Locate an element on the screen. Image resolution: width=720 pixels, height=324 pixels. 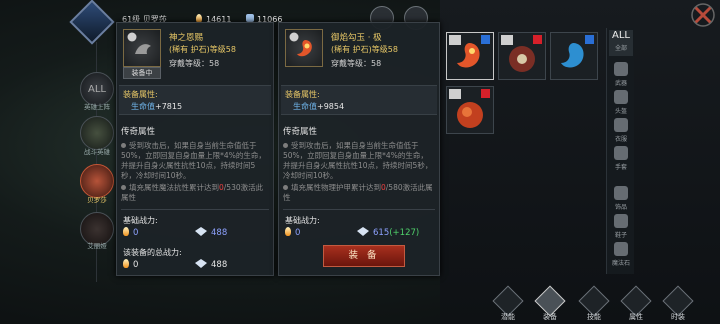
inventory-slot-fire-magatama is located at coordinates (470, 56).